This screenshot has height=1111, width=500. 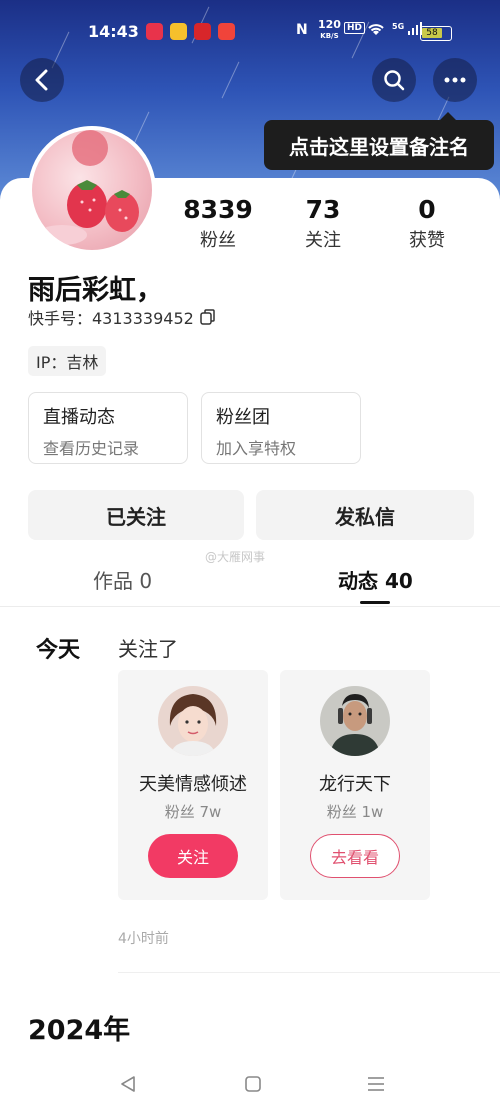 What do you see at coordinates (91, 448) in the screenshot?
I see `live-history-subtitle: 查看历史记录` at bounding box center [91, 448].